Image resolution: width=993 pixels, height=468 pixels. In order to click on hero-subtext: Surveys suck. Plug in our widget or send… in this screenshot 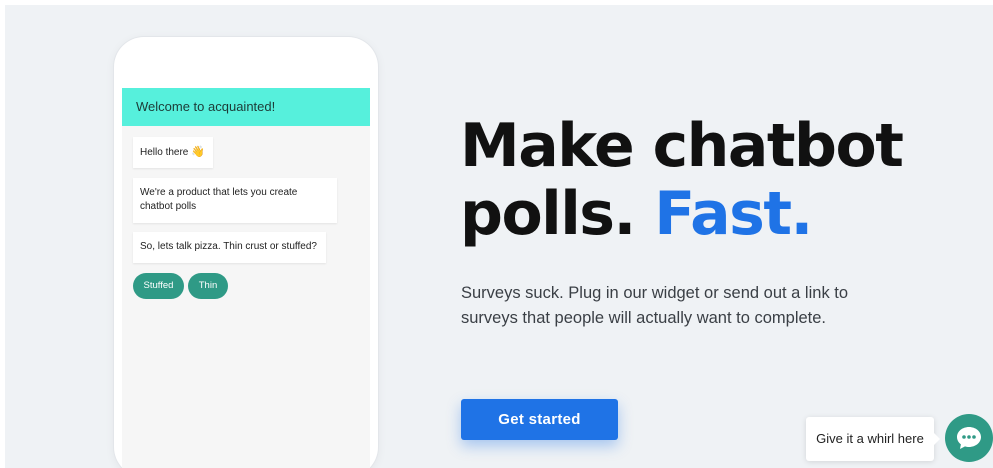, I will do `click(655, 305)`.